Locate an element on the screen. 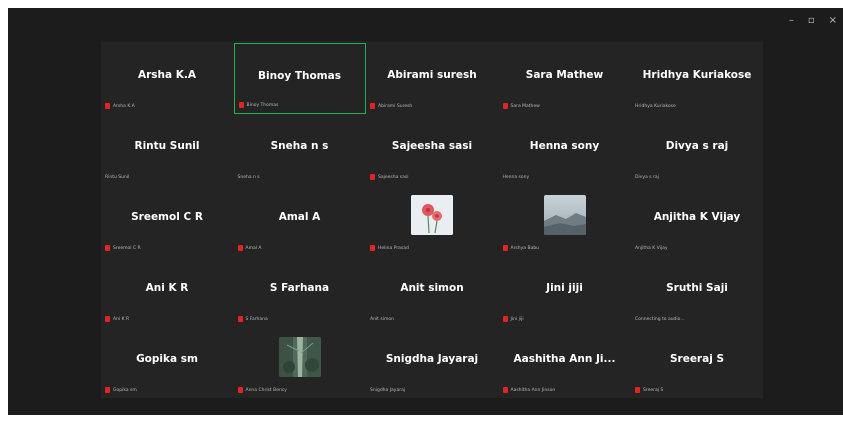 This screenshot has width=843, height=423. participant-name-label: Sajeesha sasi is located at coordinates (389, 177).